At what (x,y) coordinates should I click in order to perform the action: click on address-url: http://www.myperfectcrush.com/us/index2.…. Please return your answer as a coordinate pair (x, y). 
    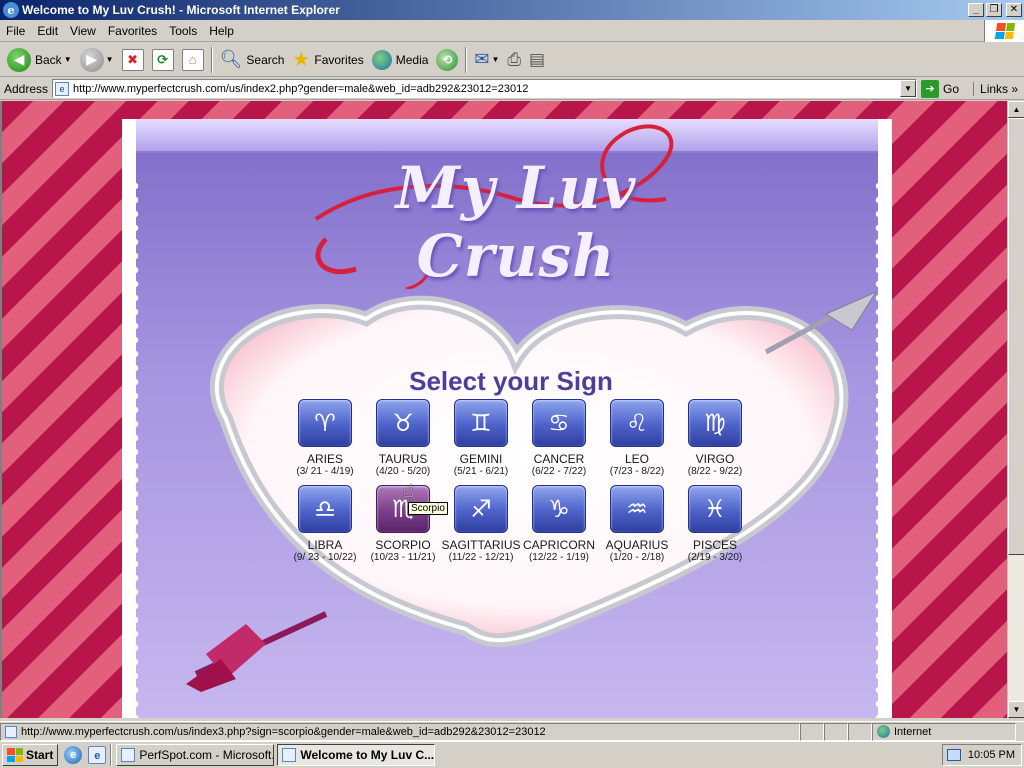
    Looking at the image, I should click on (300, 89).